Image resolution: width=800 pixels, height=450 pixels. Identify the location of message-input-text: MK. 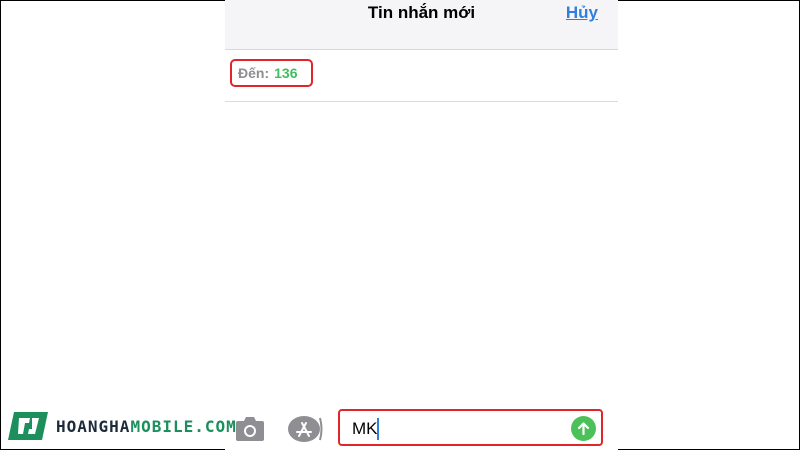
(365, 428).